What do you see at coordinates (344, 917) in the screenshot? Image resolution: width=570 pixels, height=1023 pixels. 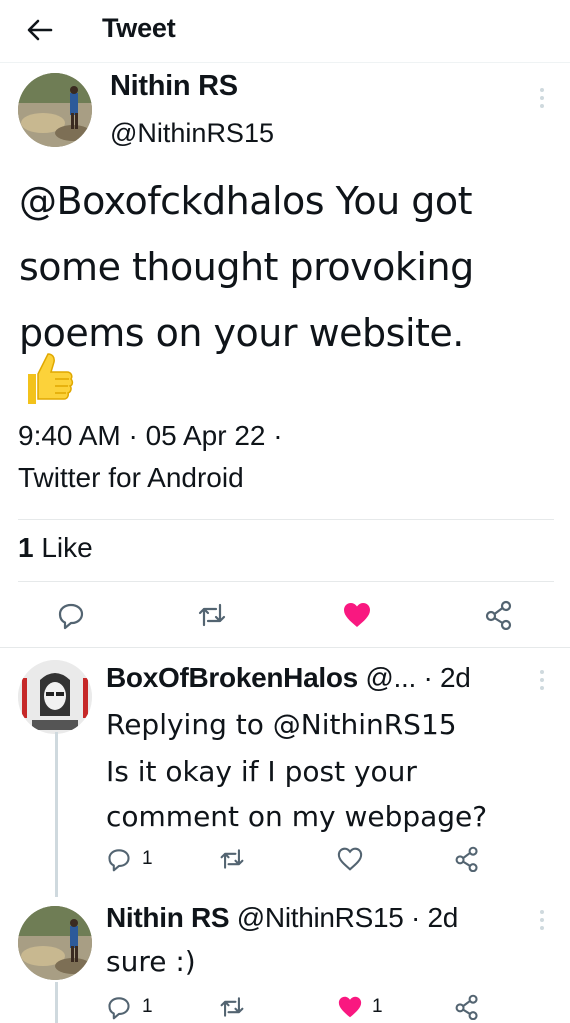 I see `reply-handle-time: @NithinRS15 · 2d` at bounding box center [344, 917].